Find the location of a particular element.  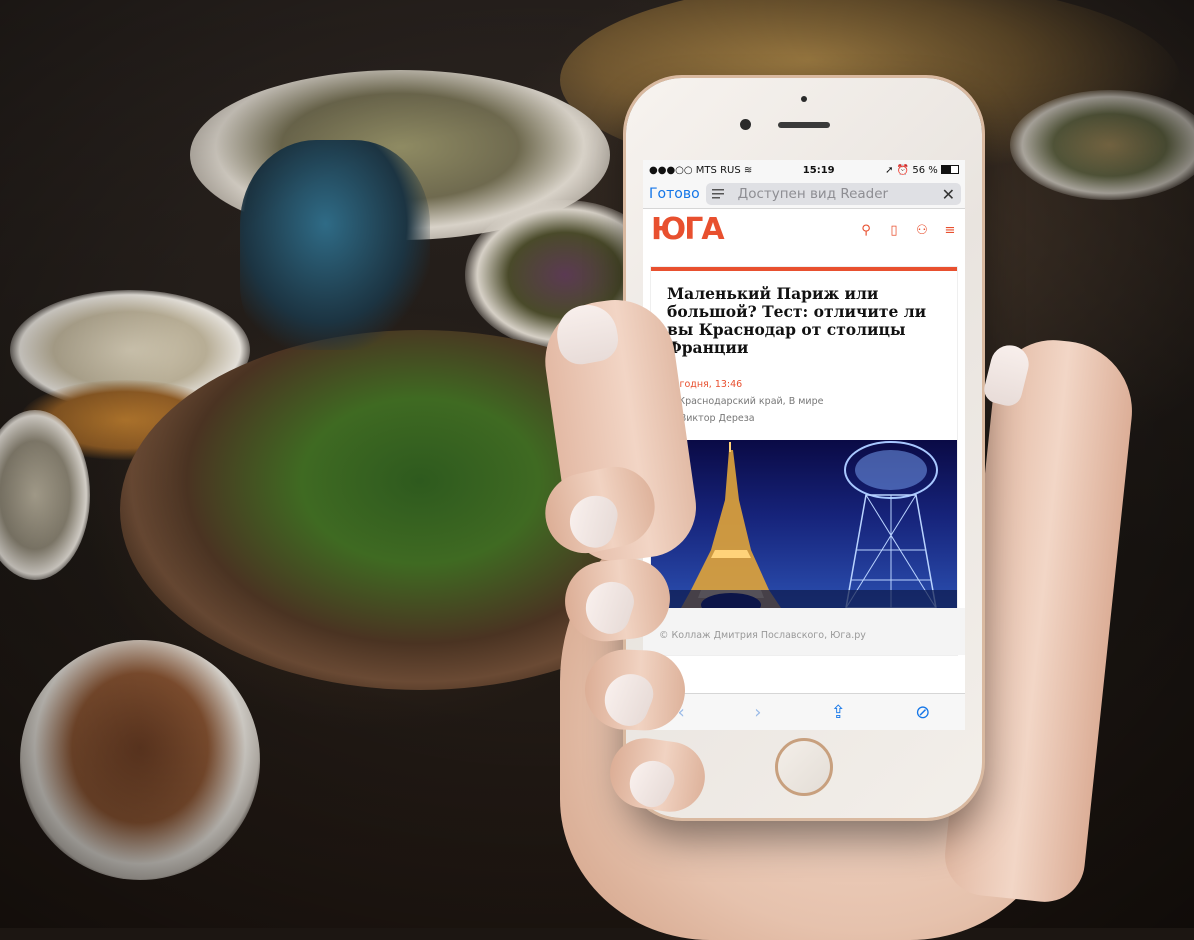

forward-button: › is located at coordinates (757, 712).